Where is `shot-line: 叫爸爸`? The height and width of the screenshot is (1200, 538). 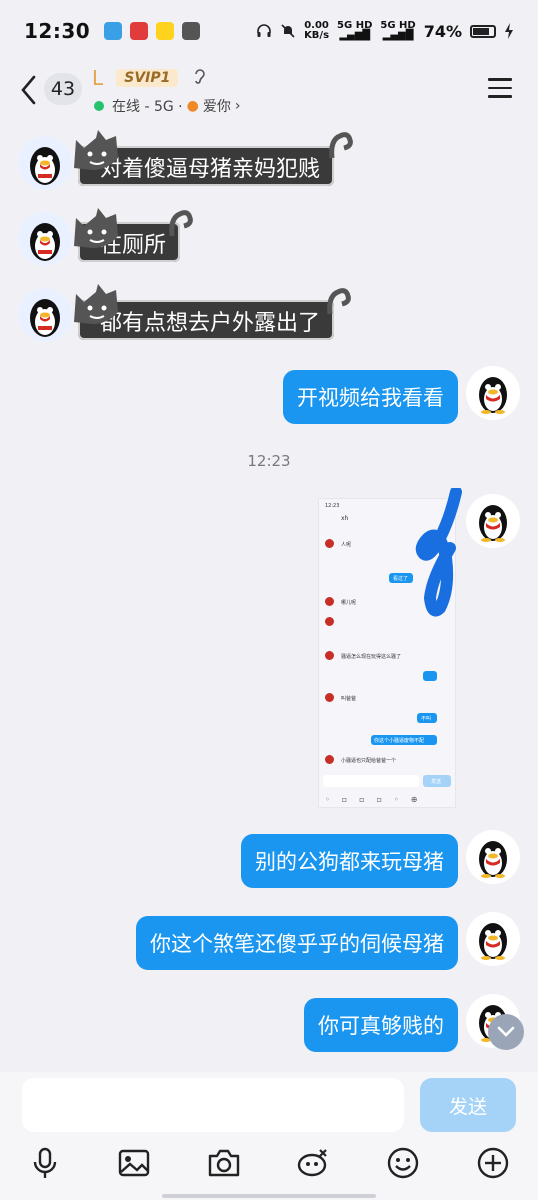
shot-line: 叫爸爸 is located at coordinates (349, 699).